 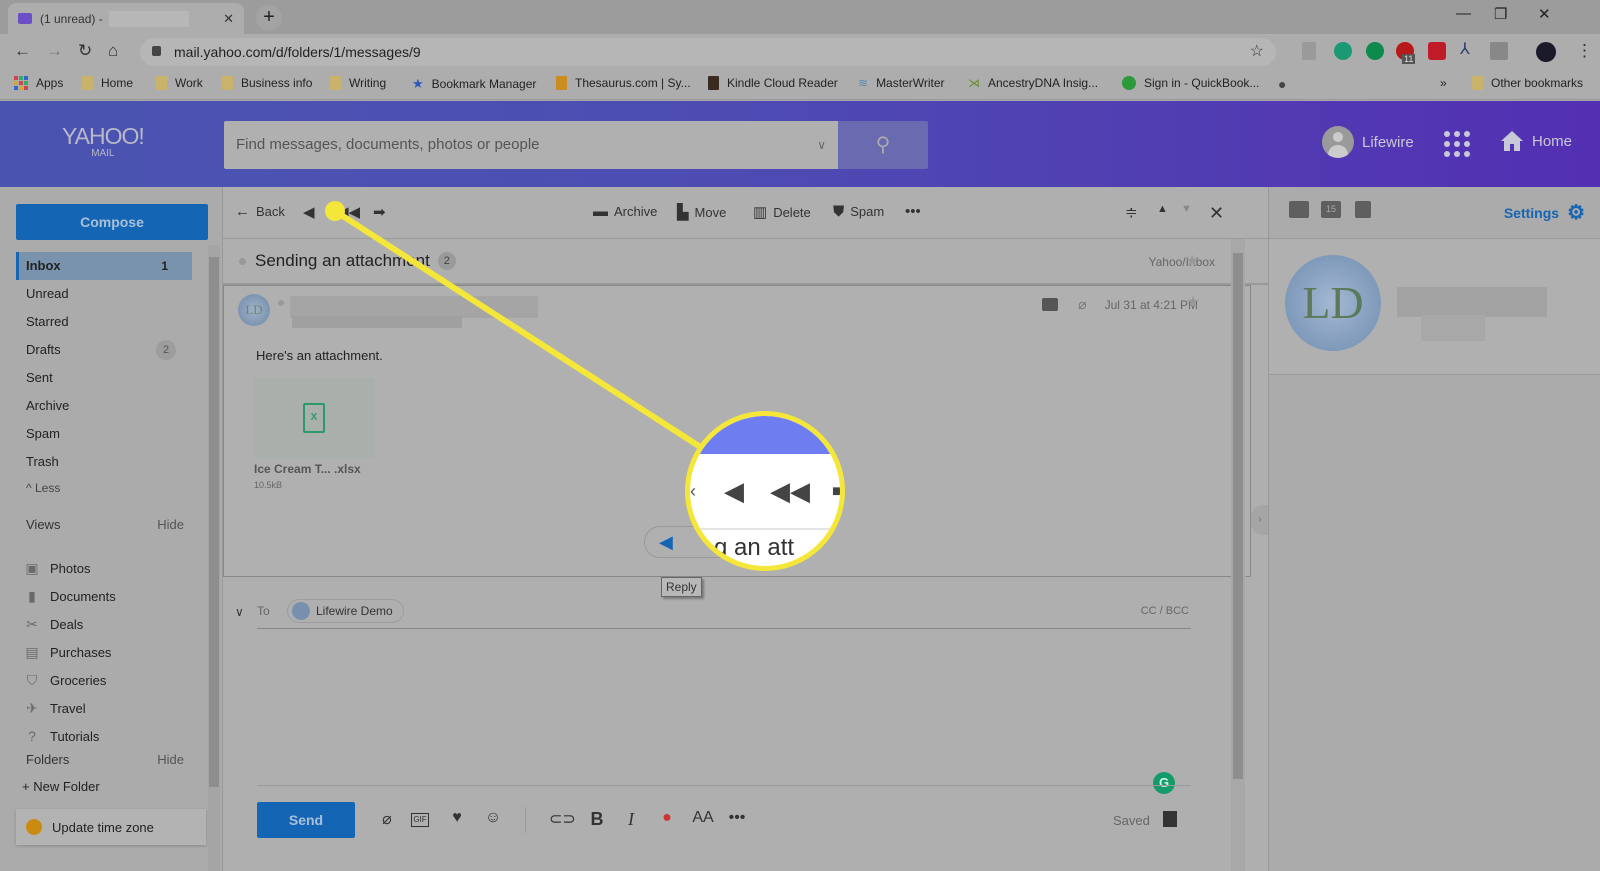 What do you see at coordinates (703, 818) in the screenshot?
I see `font-size-icon: AA` at bounding box center [703, 818].